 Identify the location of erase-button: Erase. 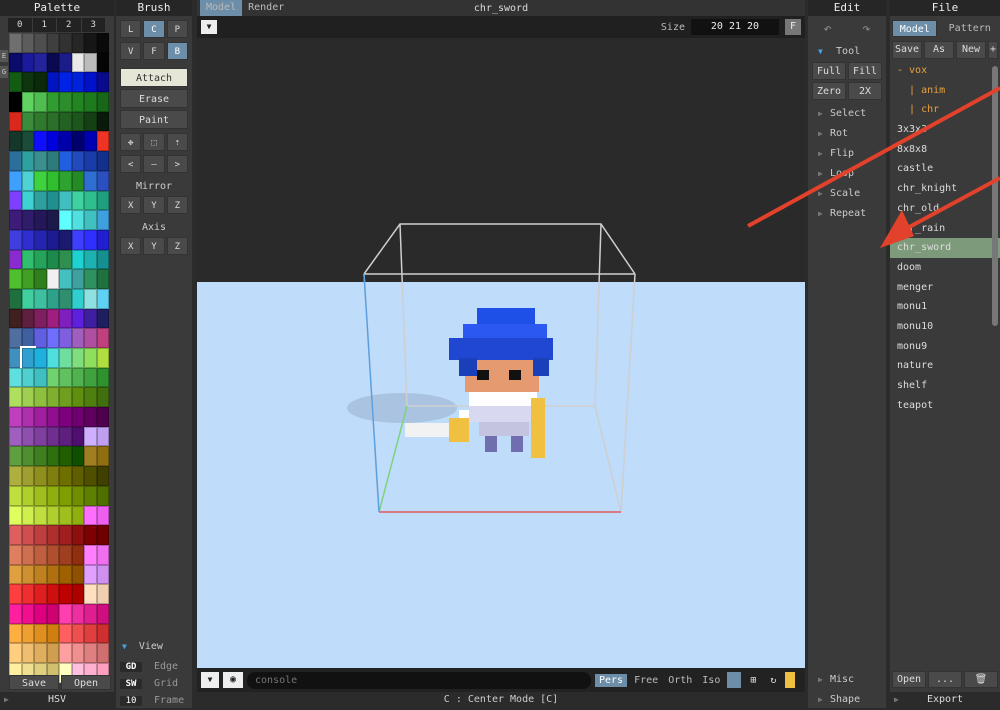
(154, 98).